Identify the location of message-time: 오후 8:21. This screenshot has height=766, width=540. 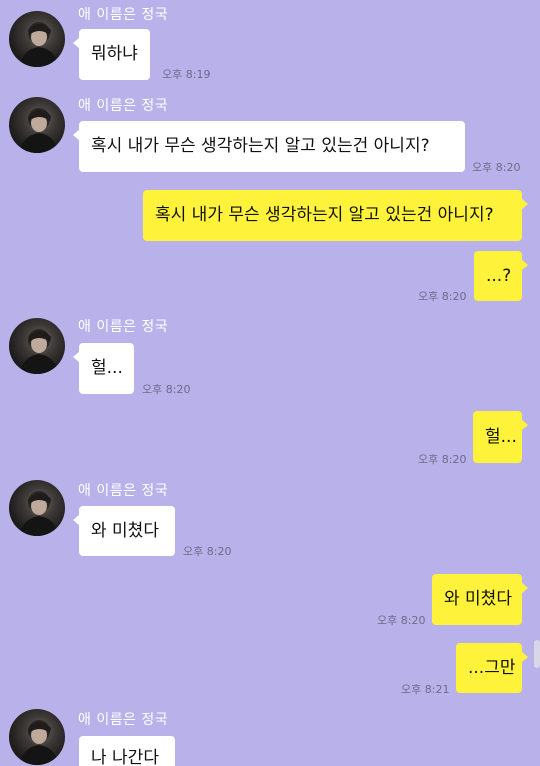
(425, 689).